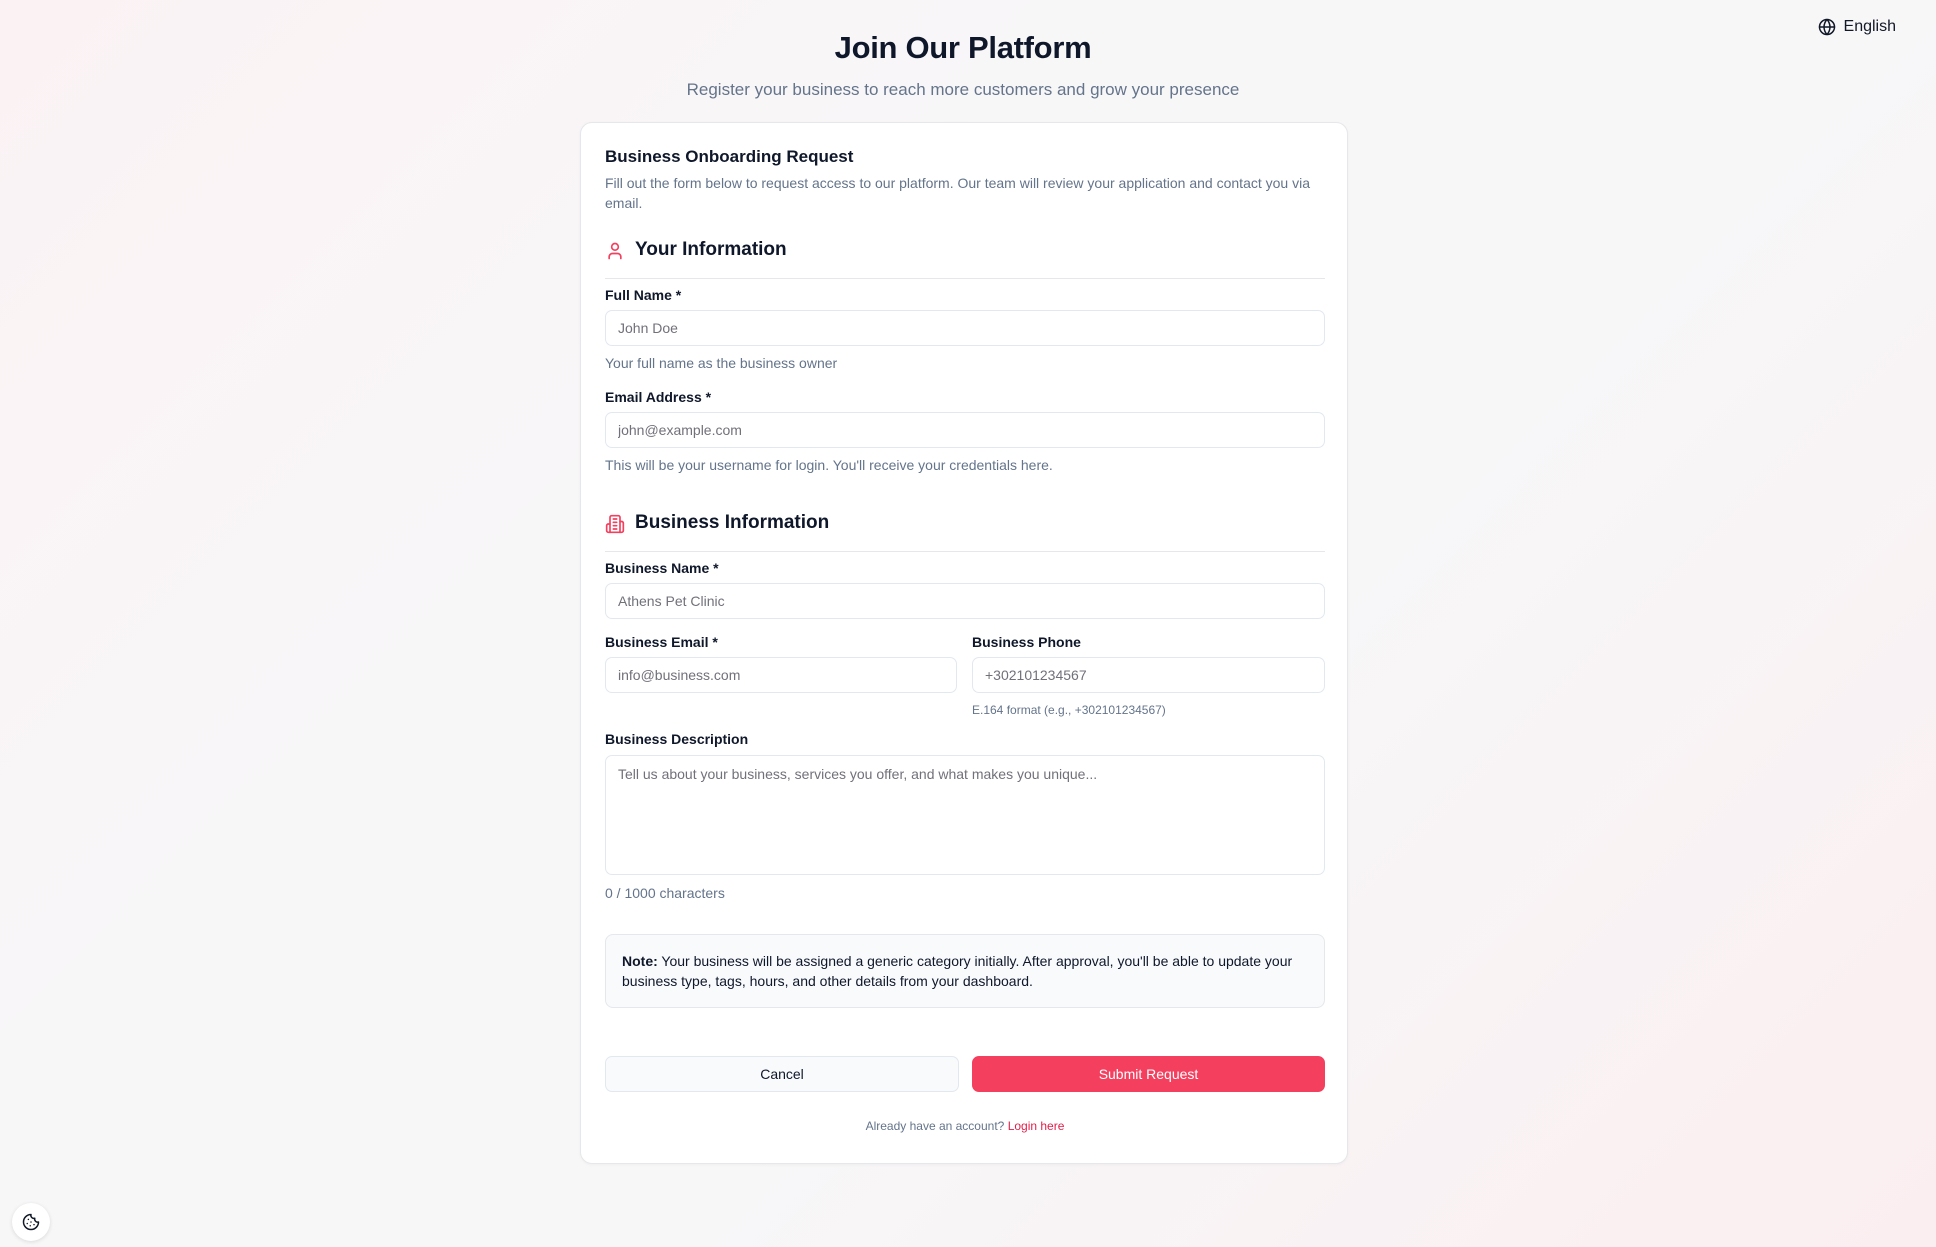 The height and width of the screenshot is (1247, 1936). I want to click on business-email-input, so click(781, 675).